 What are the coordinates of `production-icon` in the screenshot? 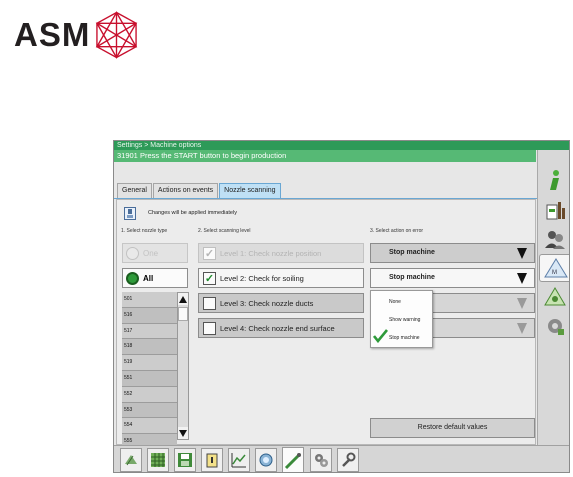 It's located at (554, 210).